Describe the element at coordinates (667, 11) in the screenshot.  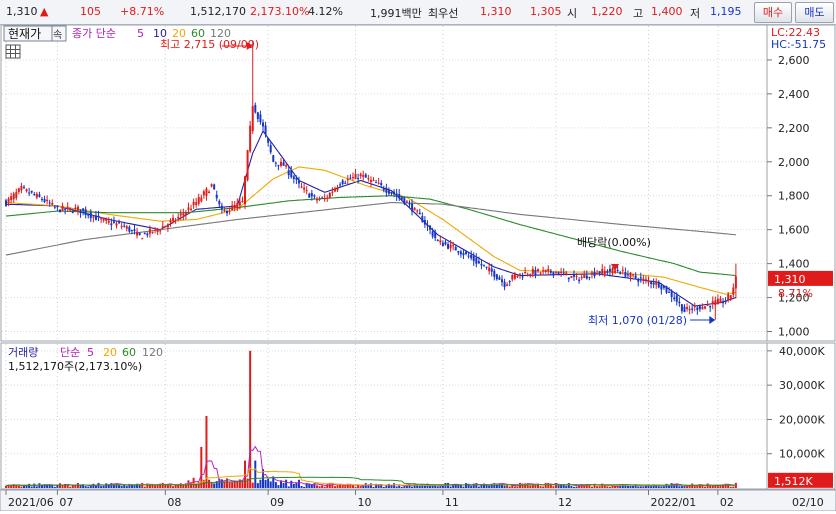
I see `high-price: 1,400` at that location.